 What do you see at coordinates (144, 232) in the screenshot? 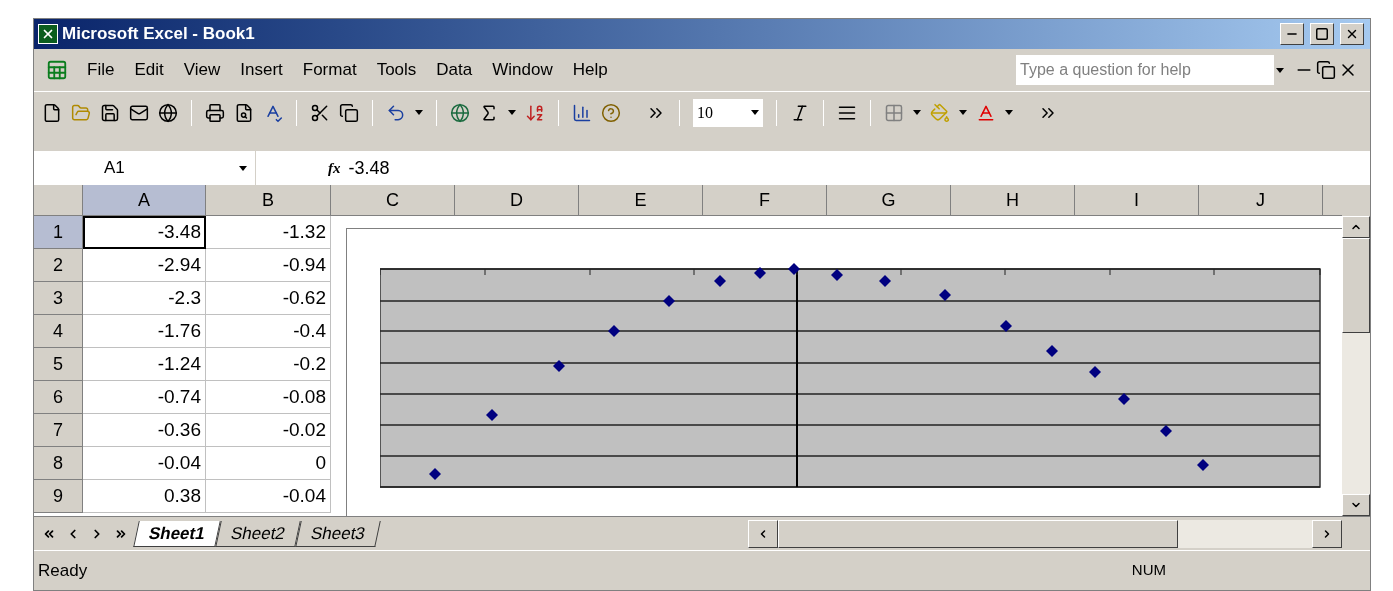
I see `table-cell: -3.48` at bounding box center [144, 232].